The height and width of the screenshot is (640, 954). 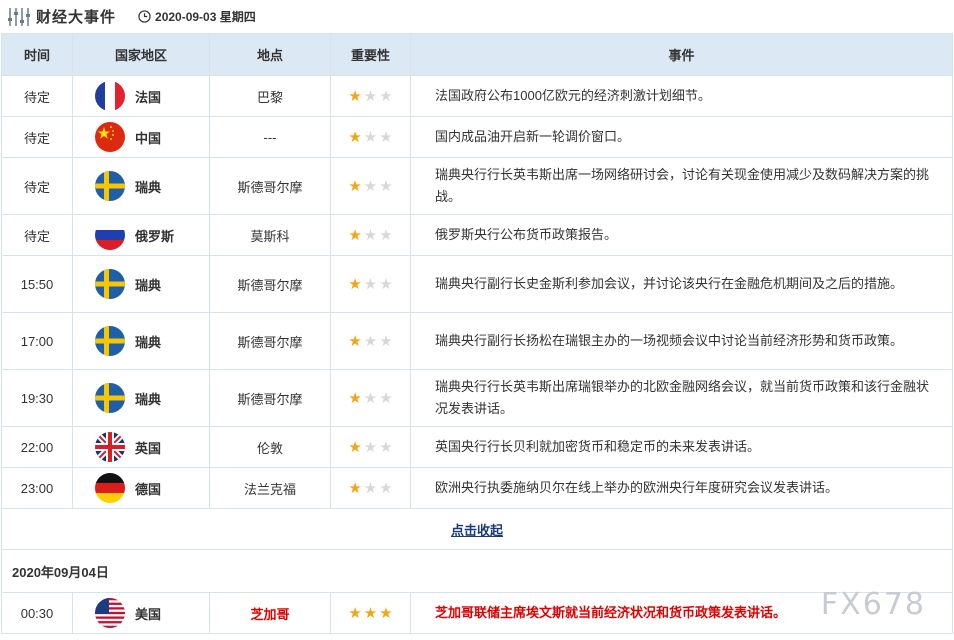 I want to click on row-time: 19:30, so click(x=37, y=398).